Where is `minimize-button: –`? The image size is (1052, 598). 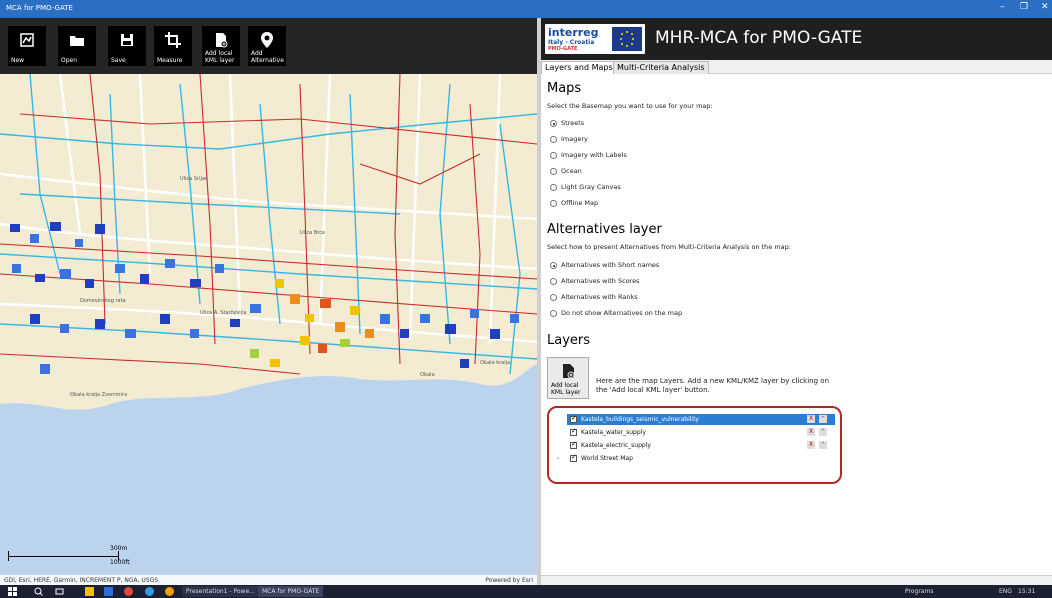
minimize-button: – is located at coordinates (1002, 7).